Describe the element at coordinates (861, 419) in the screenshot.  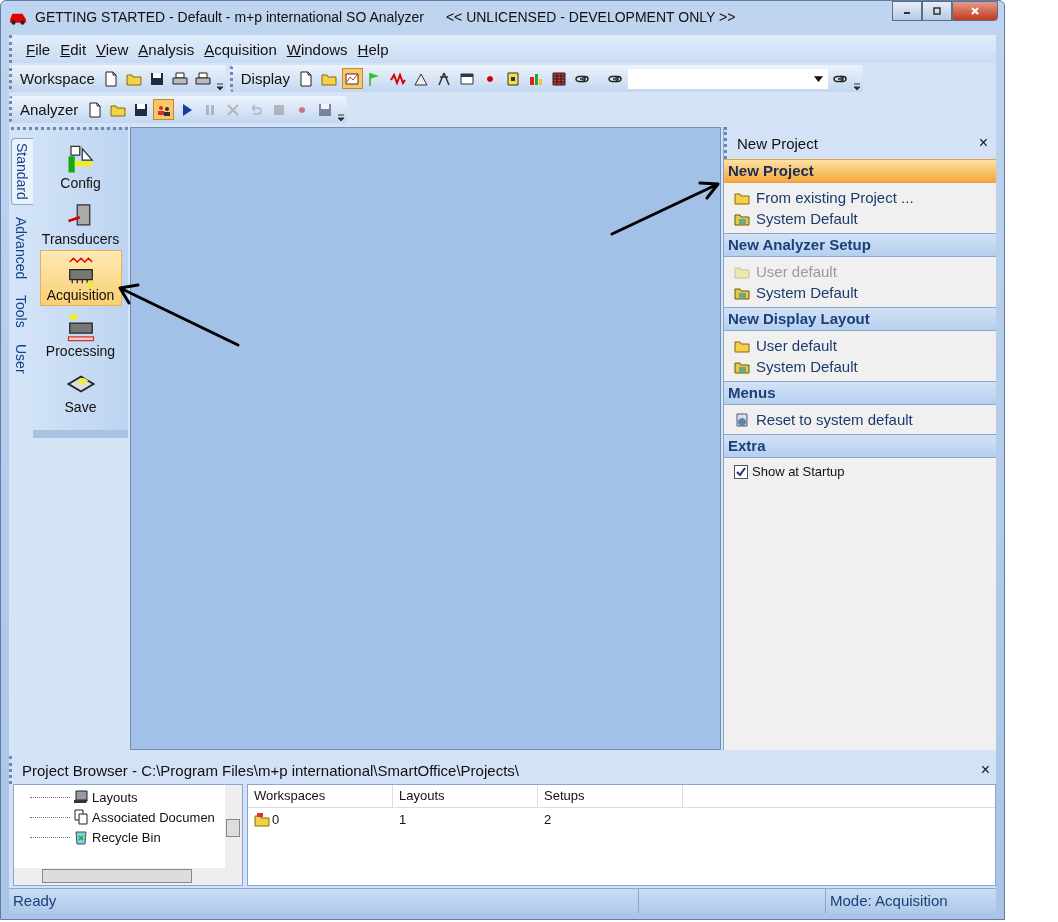
I see `task-link: Reset to system default` at that location.